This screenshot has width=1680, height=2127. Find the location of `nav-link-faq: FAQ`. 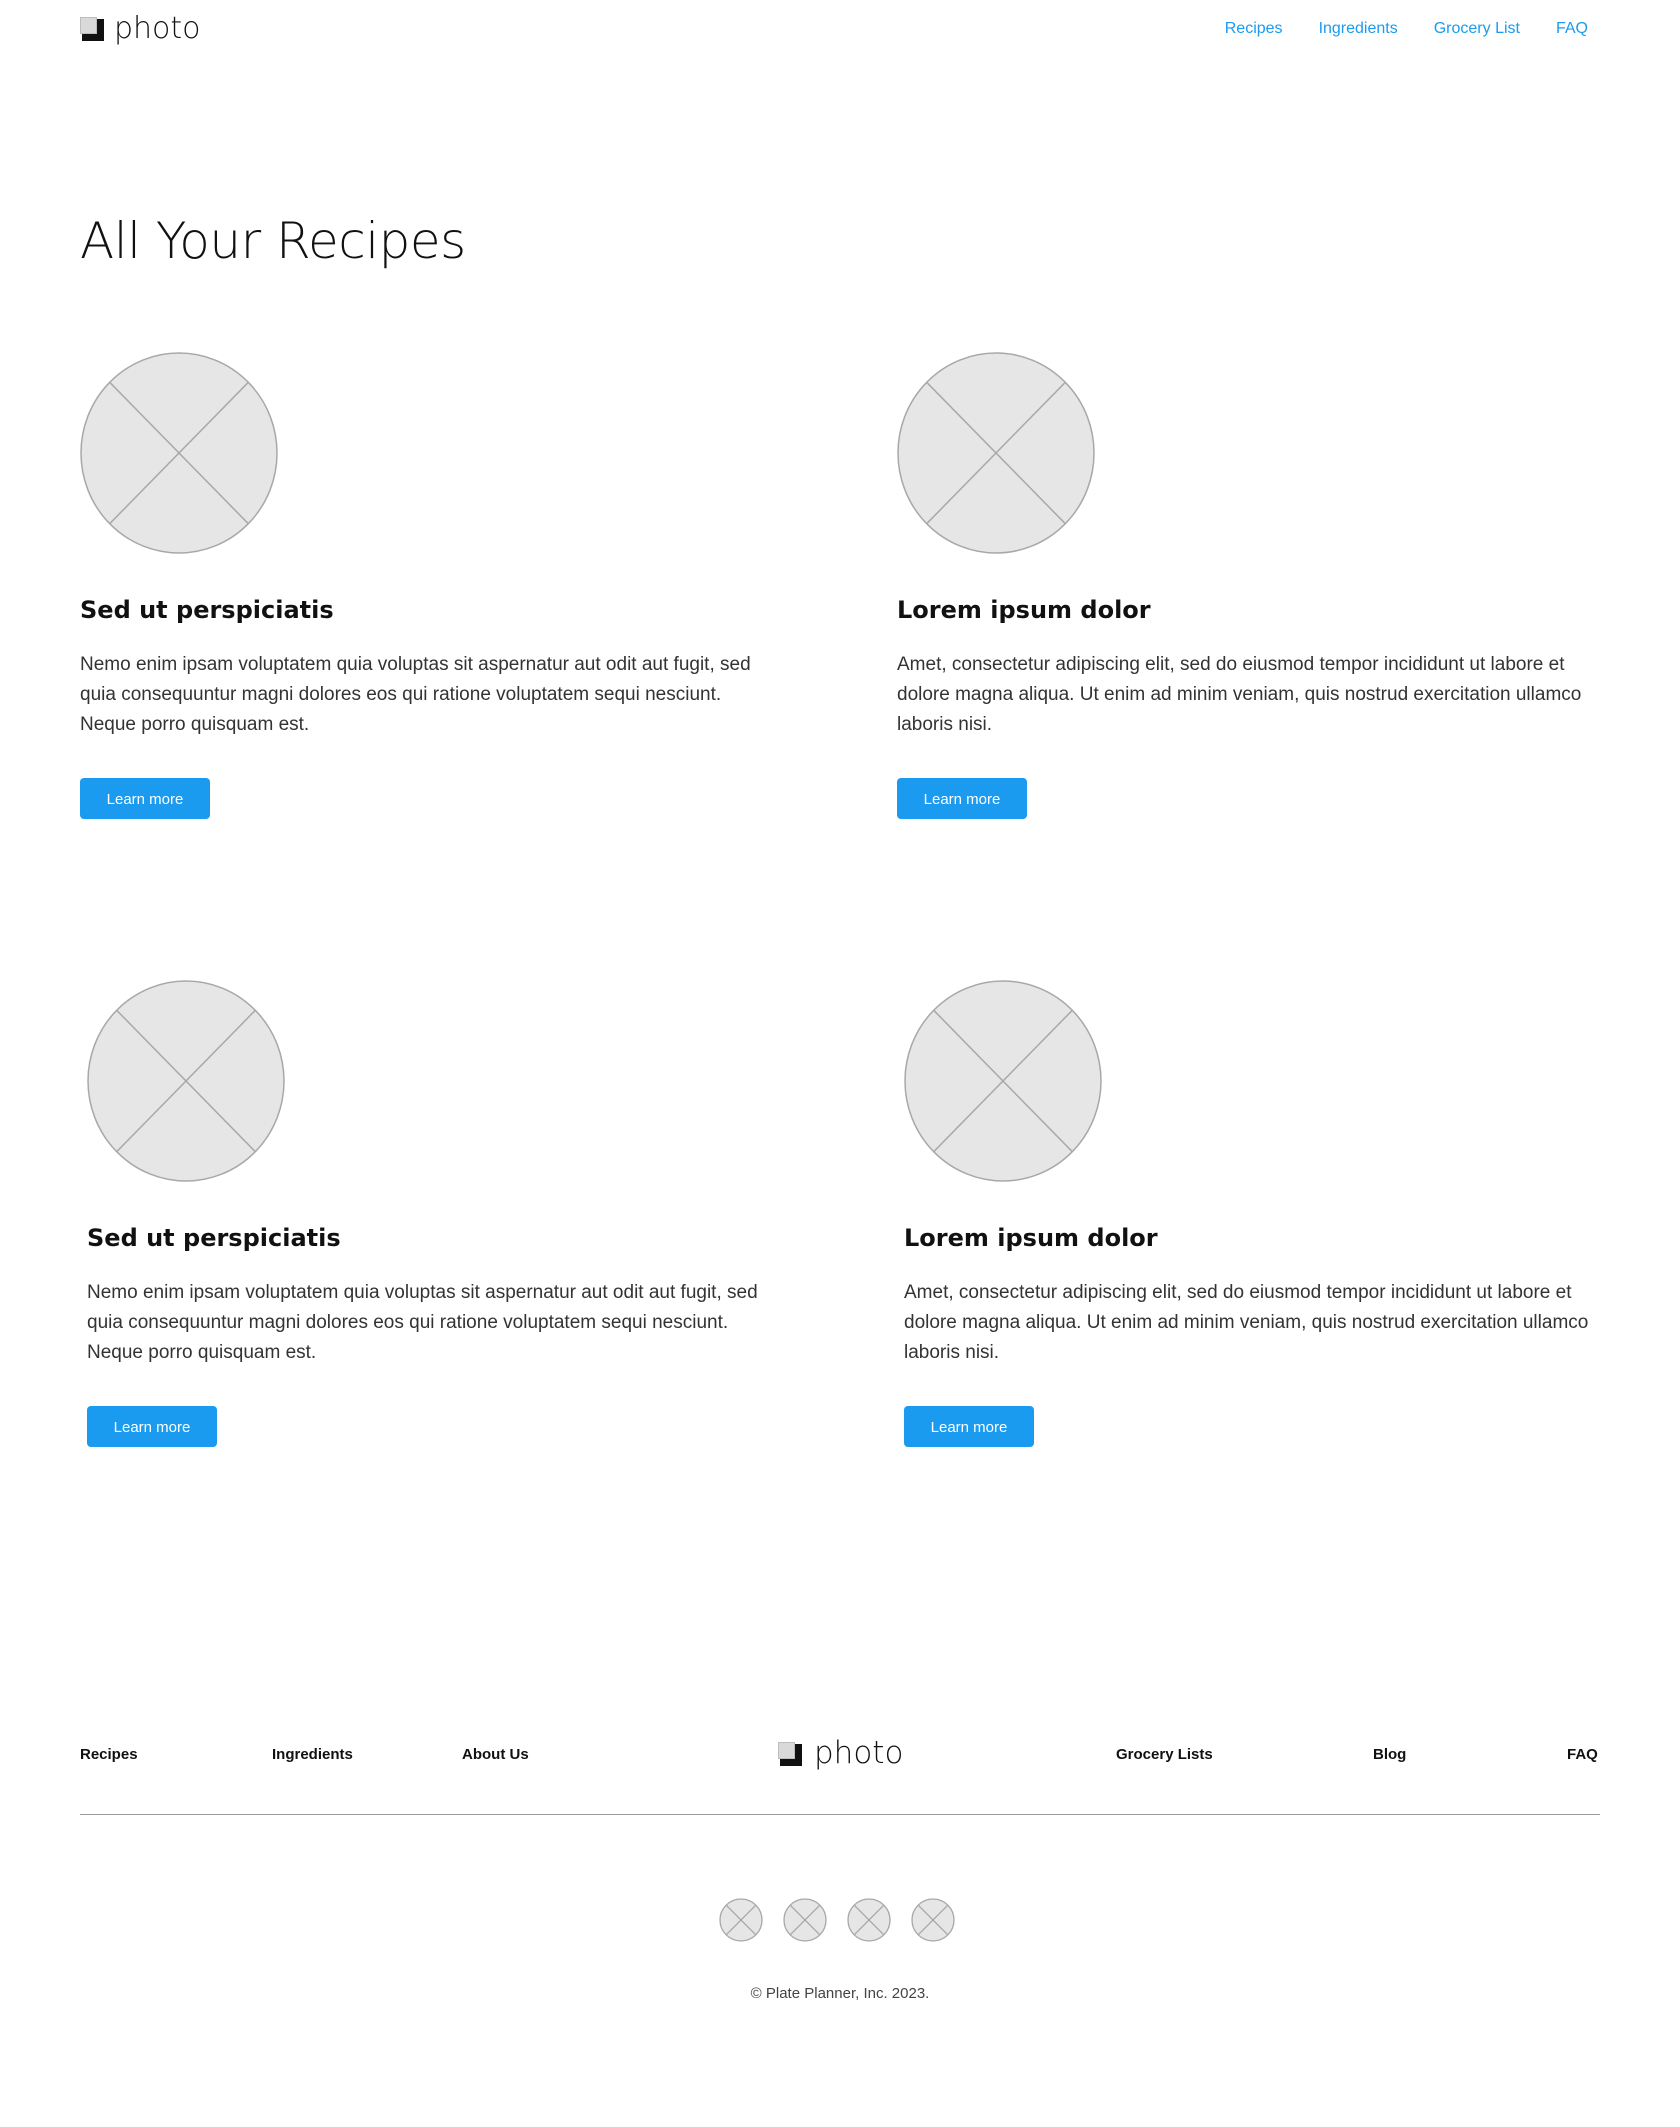

nav-link-faq: FAQ is located at coordinates (1572, 29).